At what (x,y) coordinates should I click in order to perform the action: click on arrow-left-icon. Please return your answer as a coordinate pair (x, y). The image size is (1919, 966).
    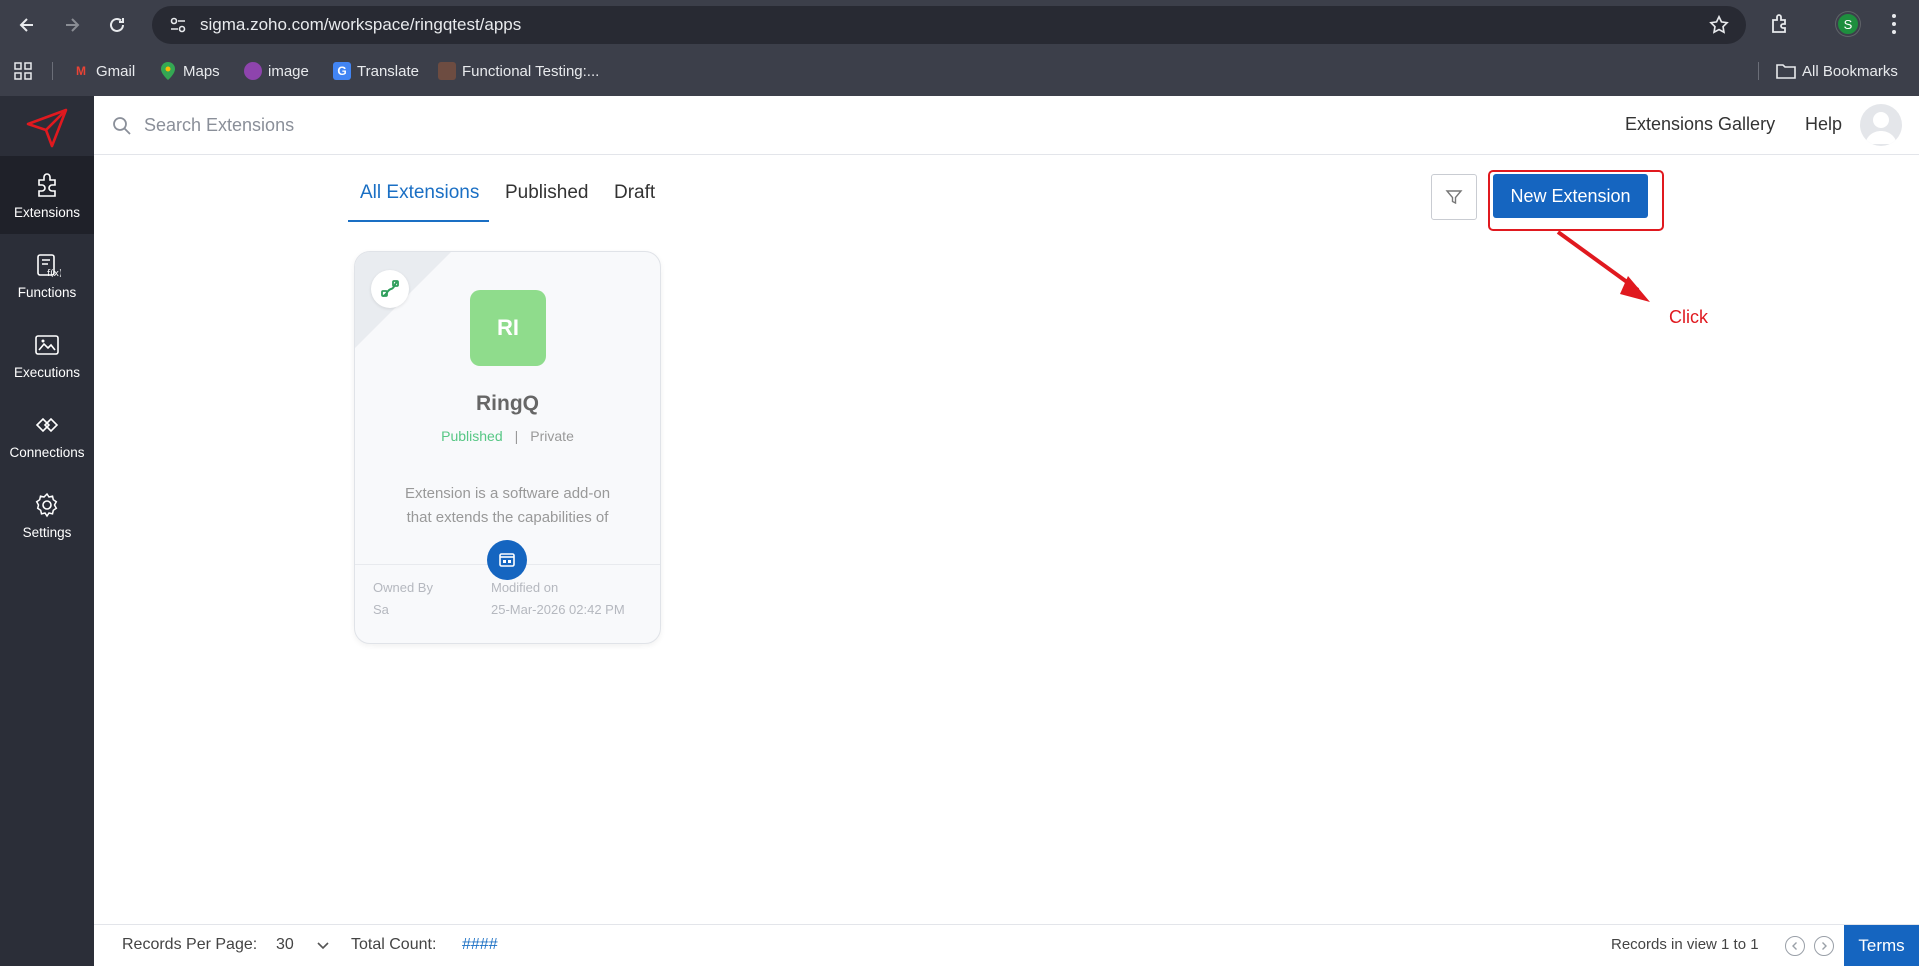
    Looking at the image, I should click on (26, 25).